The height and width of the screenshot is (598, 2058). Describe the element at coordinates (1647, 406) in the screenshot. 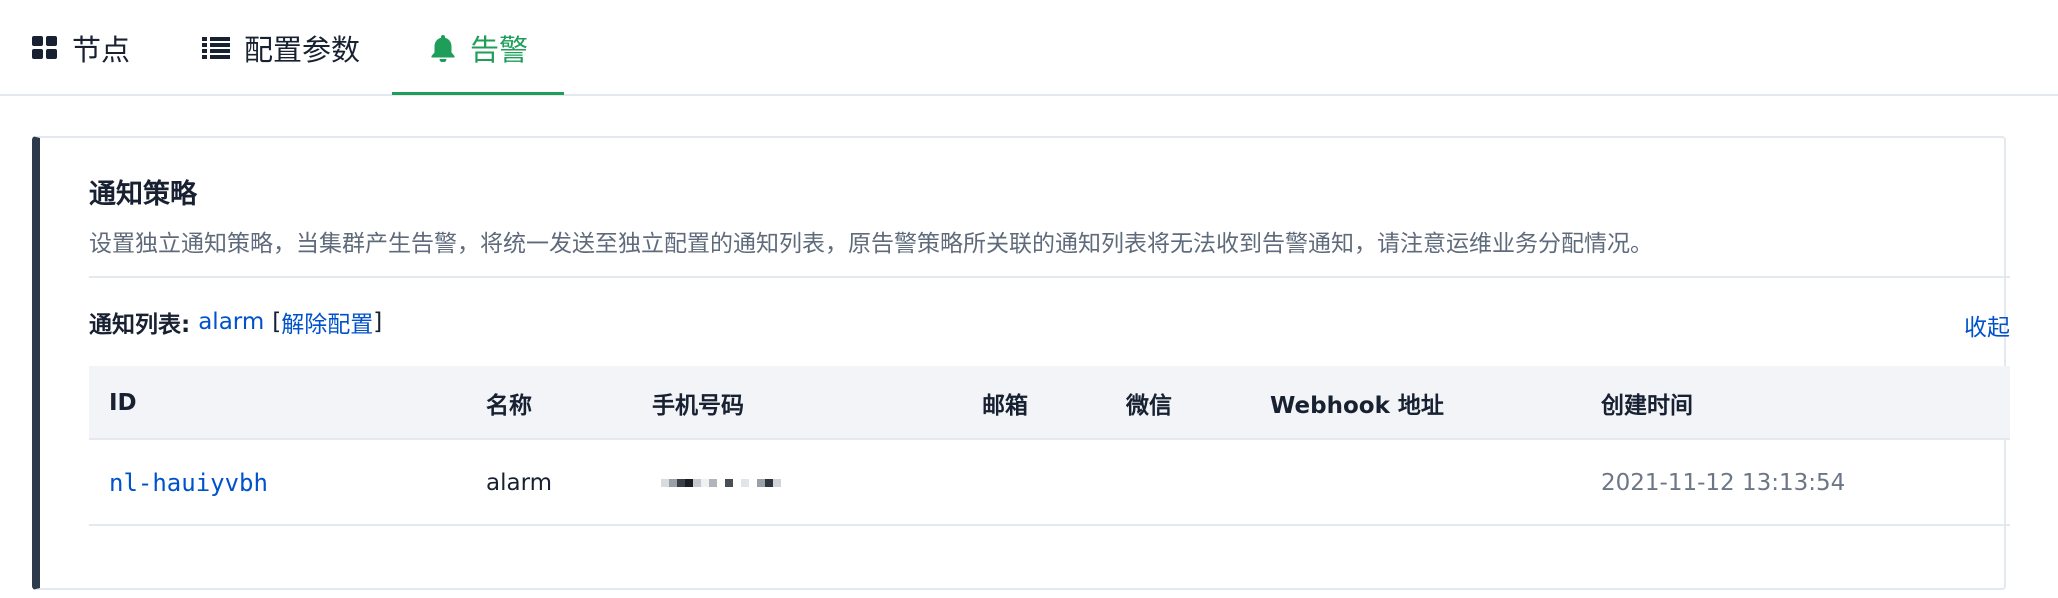

I see `header-created-time: 创建时间` at that location.